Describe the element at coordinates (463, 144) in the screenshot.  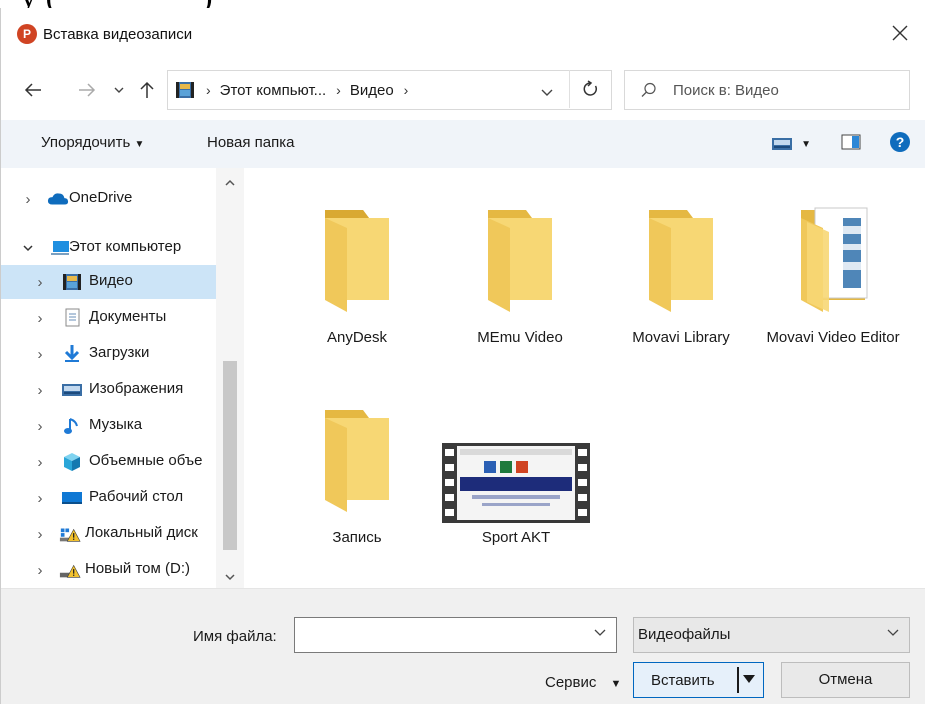
I see `command-bar: Упорядочить ▼ Новая папка ▼ ?` at that location.